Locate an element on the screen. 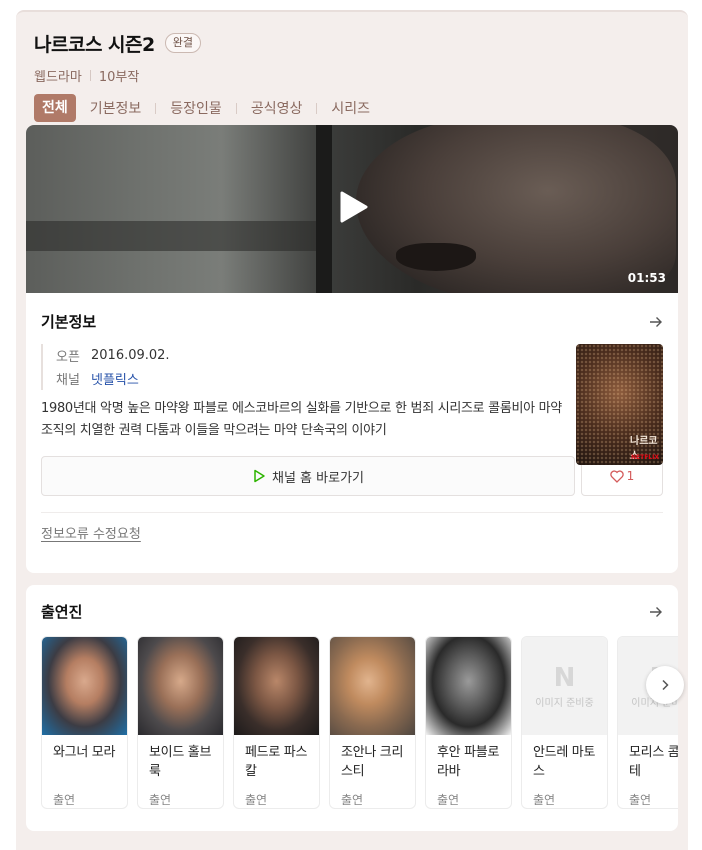 Image resolution: width=702 pixels, height=850 pixels. info-row-channel: 채널 넷플릭스 is located at coordinates (359, 378).